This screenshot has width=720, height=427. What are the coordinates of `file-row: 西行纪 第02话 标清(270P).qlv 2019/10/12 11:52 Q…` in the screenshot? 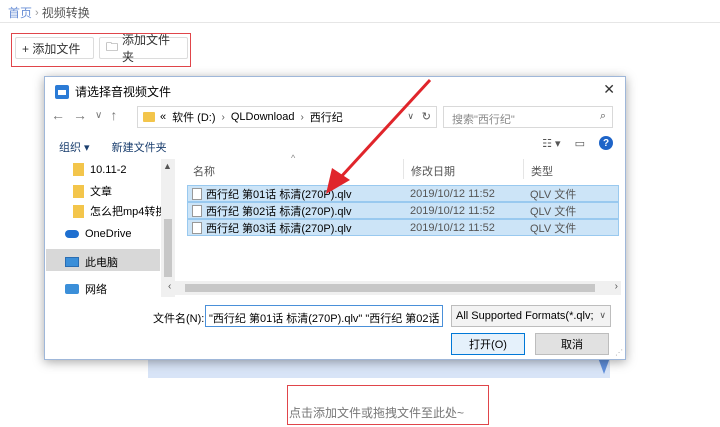 It's located at (403, 210).